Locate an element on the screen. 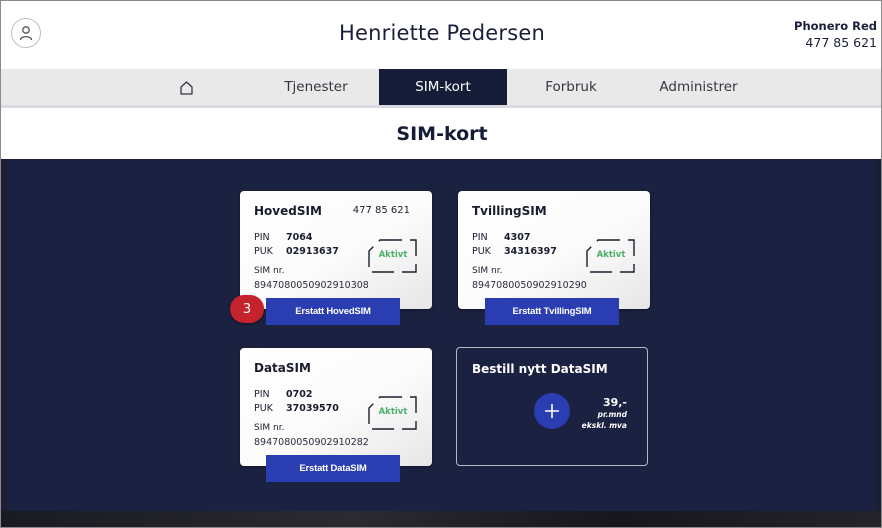  pin-row: PIN 7064 is located at coordinates (283, 237).